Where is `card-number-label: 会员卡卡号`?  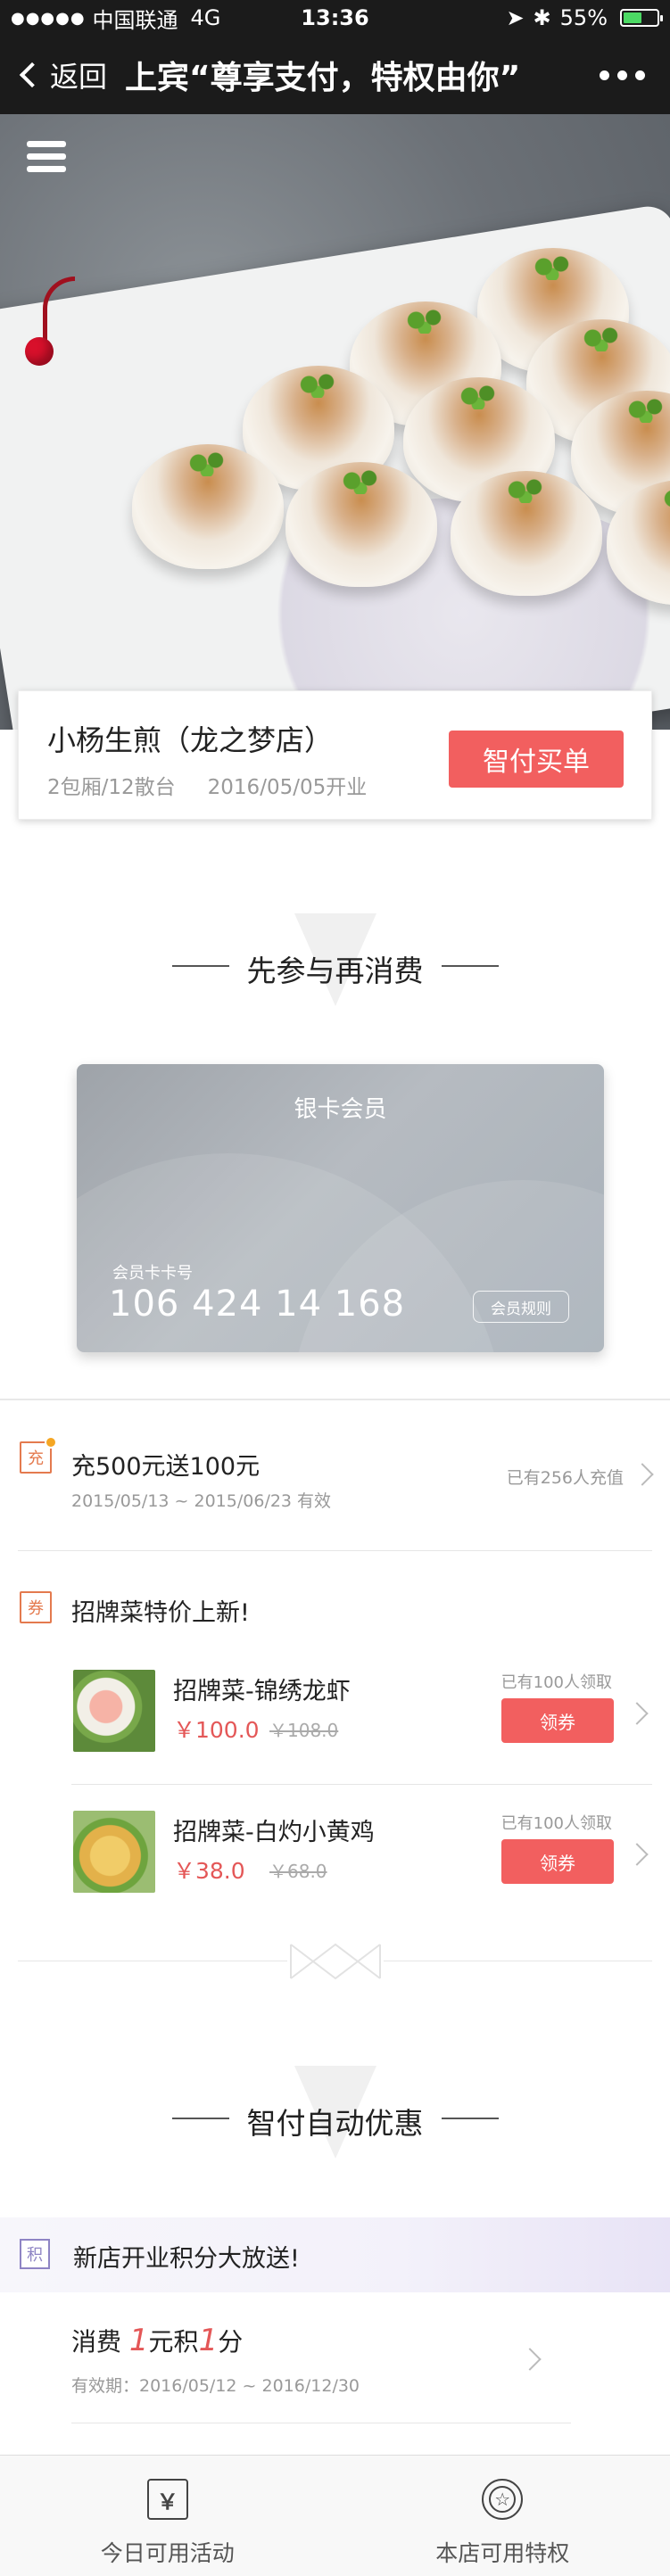
card-number-label: 会员卡卡号 is located at coordinates (152, 1273).